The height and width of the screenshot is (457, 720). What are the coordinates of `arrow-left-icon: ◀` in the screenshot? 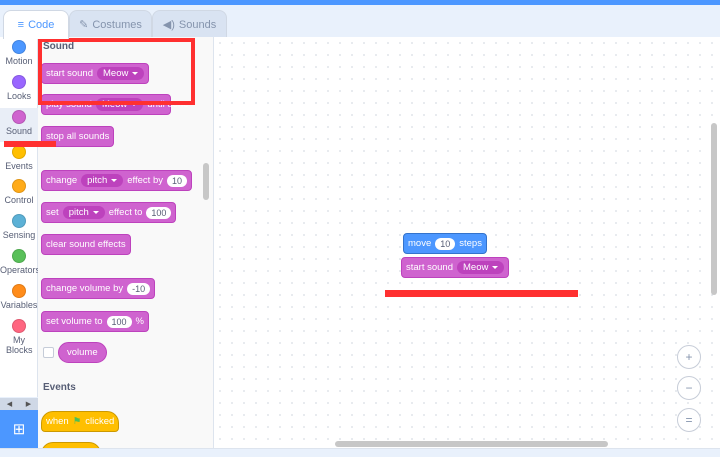 It's located at (9, 404).